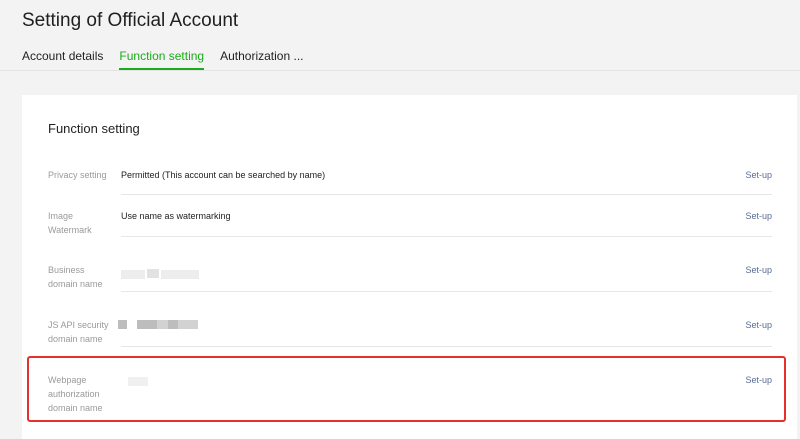 The height and width of the screenshot is (439, 800). Describe the element at coordinates (410, 333) in the screenshot. I see `setting-row-jsapi-domain: JS API security domain name Set-up` at that location.